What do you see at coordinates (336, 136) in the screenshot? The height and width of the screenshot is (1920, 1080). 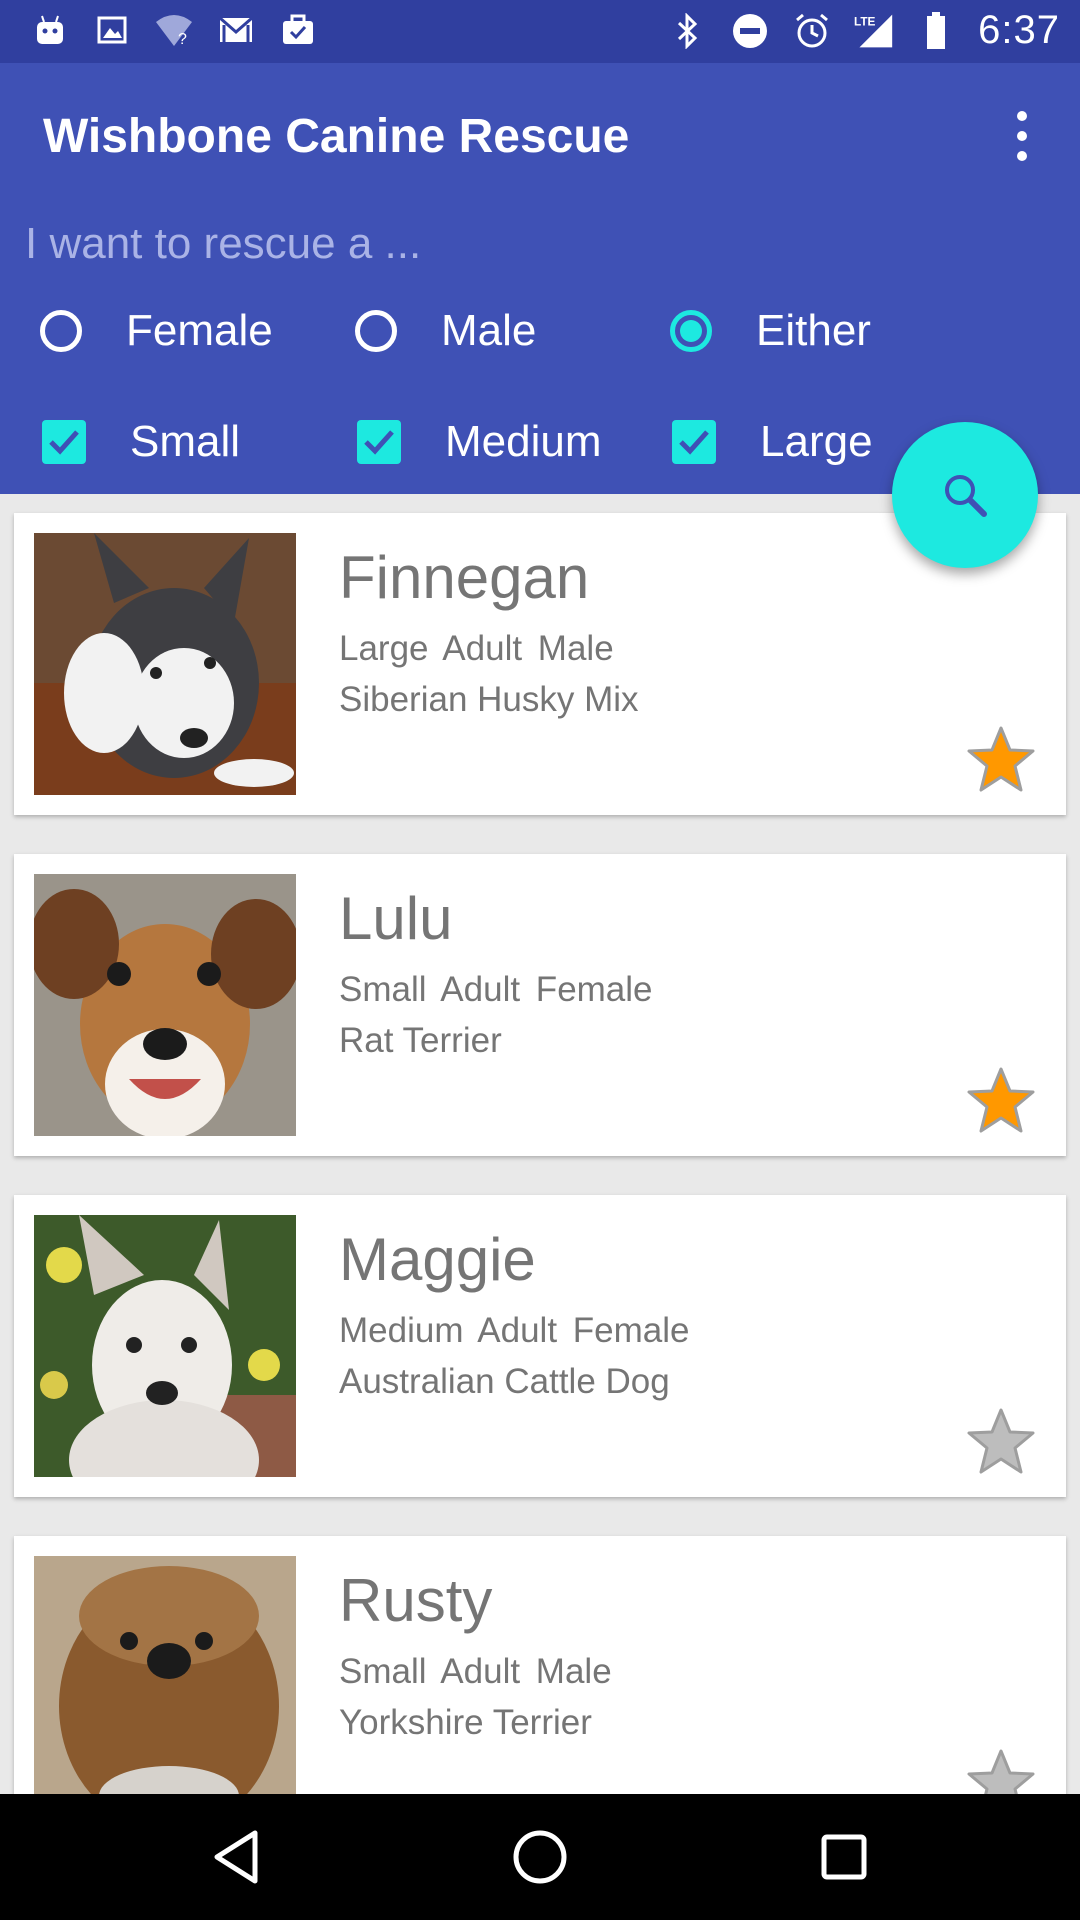 I see `app-title: Wishbone Canine Rescue` at bounding box center [336, 136].